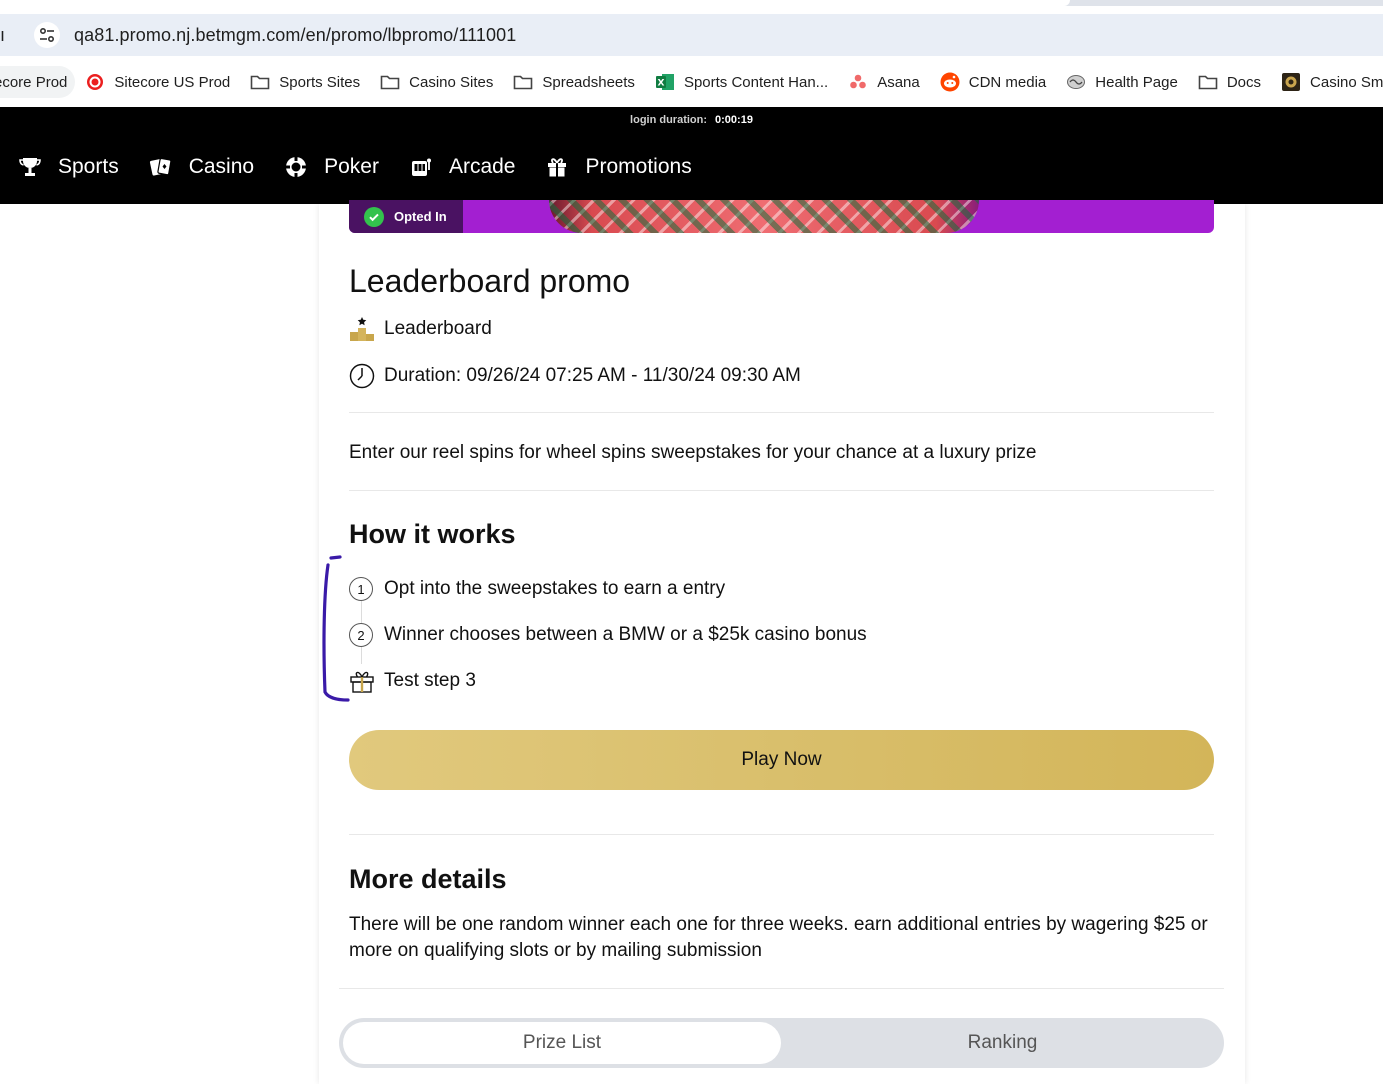 This screenshot has width=1383, height=1084. What do you see at coordinates (608, 681) in the screenshot?
I see `step-item: Test step 3` at bounding box center [608, 681].